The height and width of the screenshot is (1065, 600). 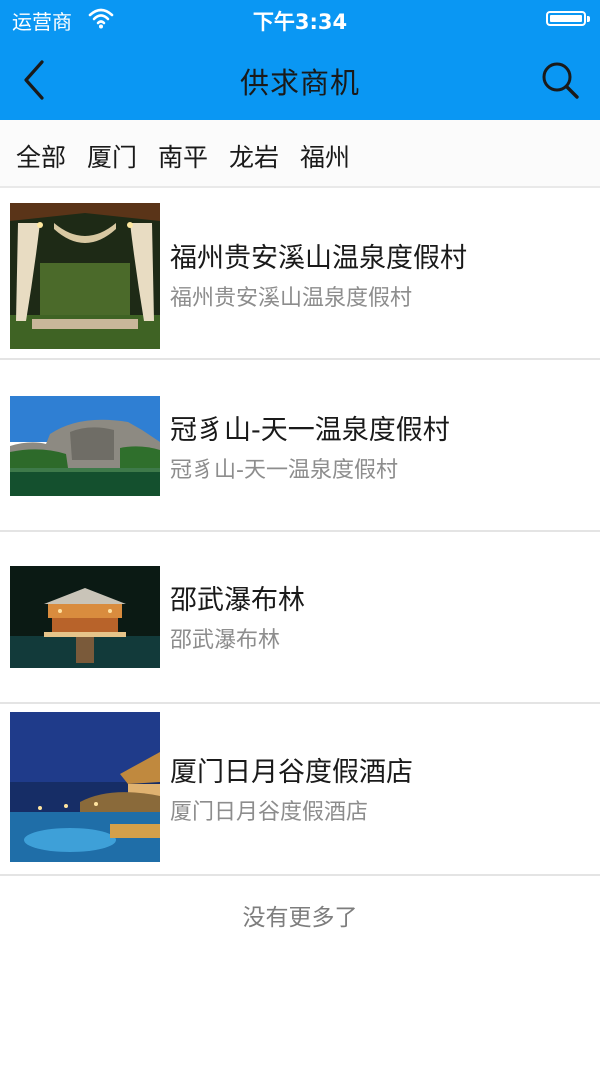 I want to click on item-title: 冠豸山-天一温泉度假村, so click(x=310, y=430).